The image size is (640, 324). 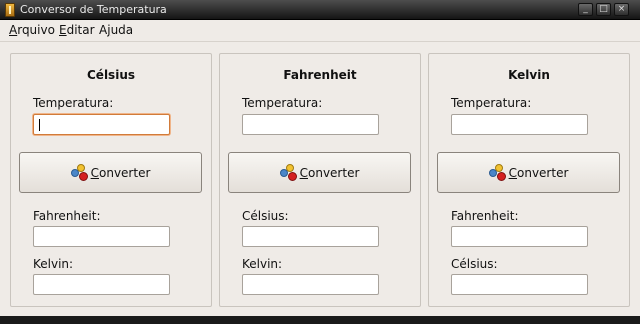 What do you see at coordinates (519, 284) in the screenshot?
I see `kelvin-celsius-output` at bounding box center [519, 284].